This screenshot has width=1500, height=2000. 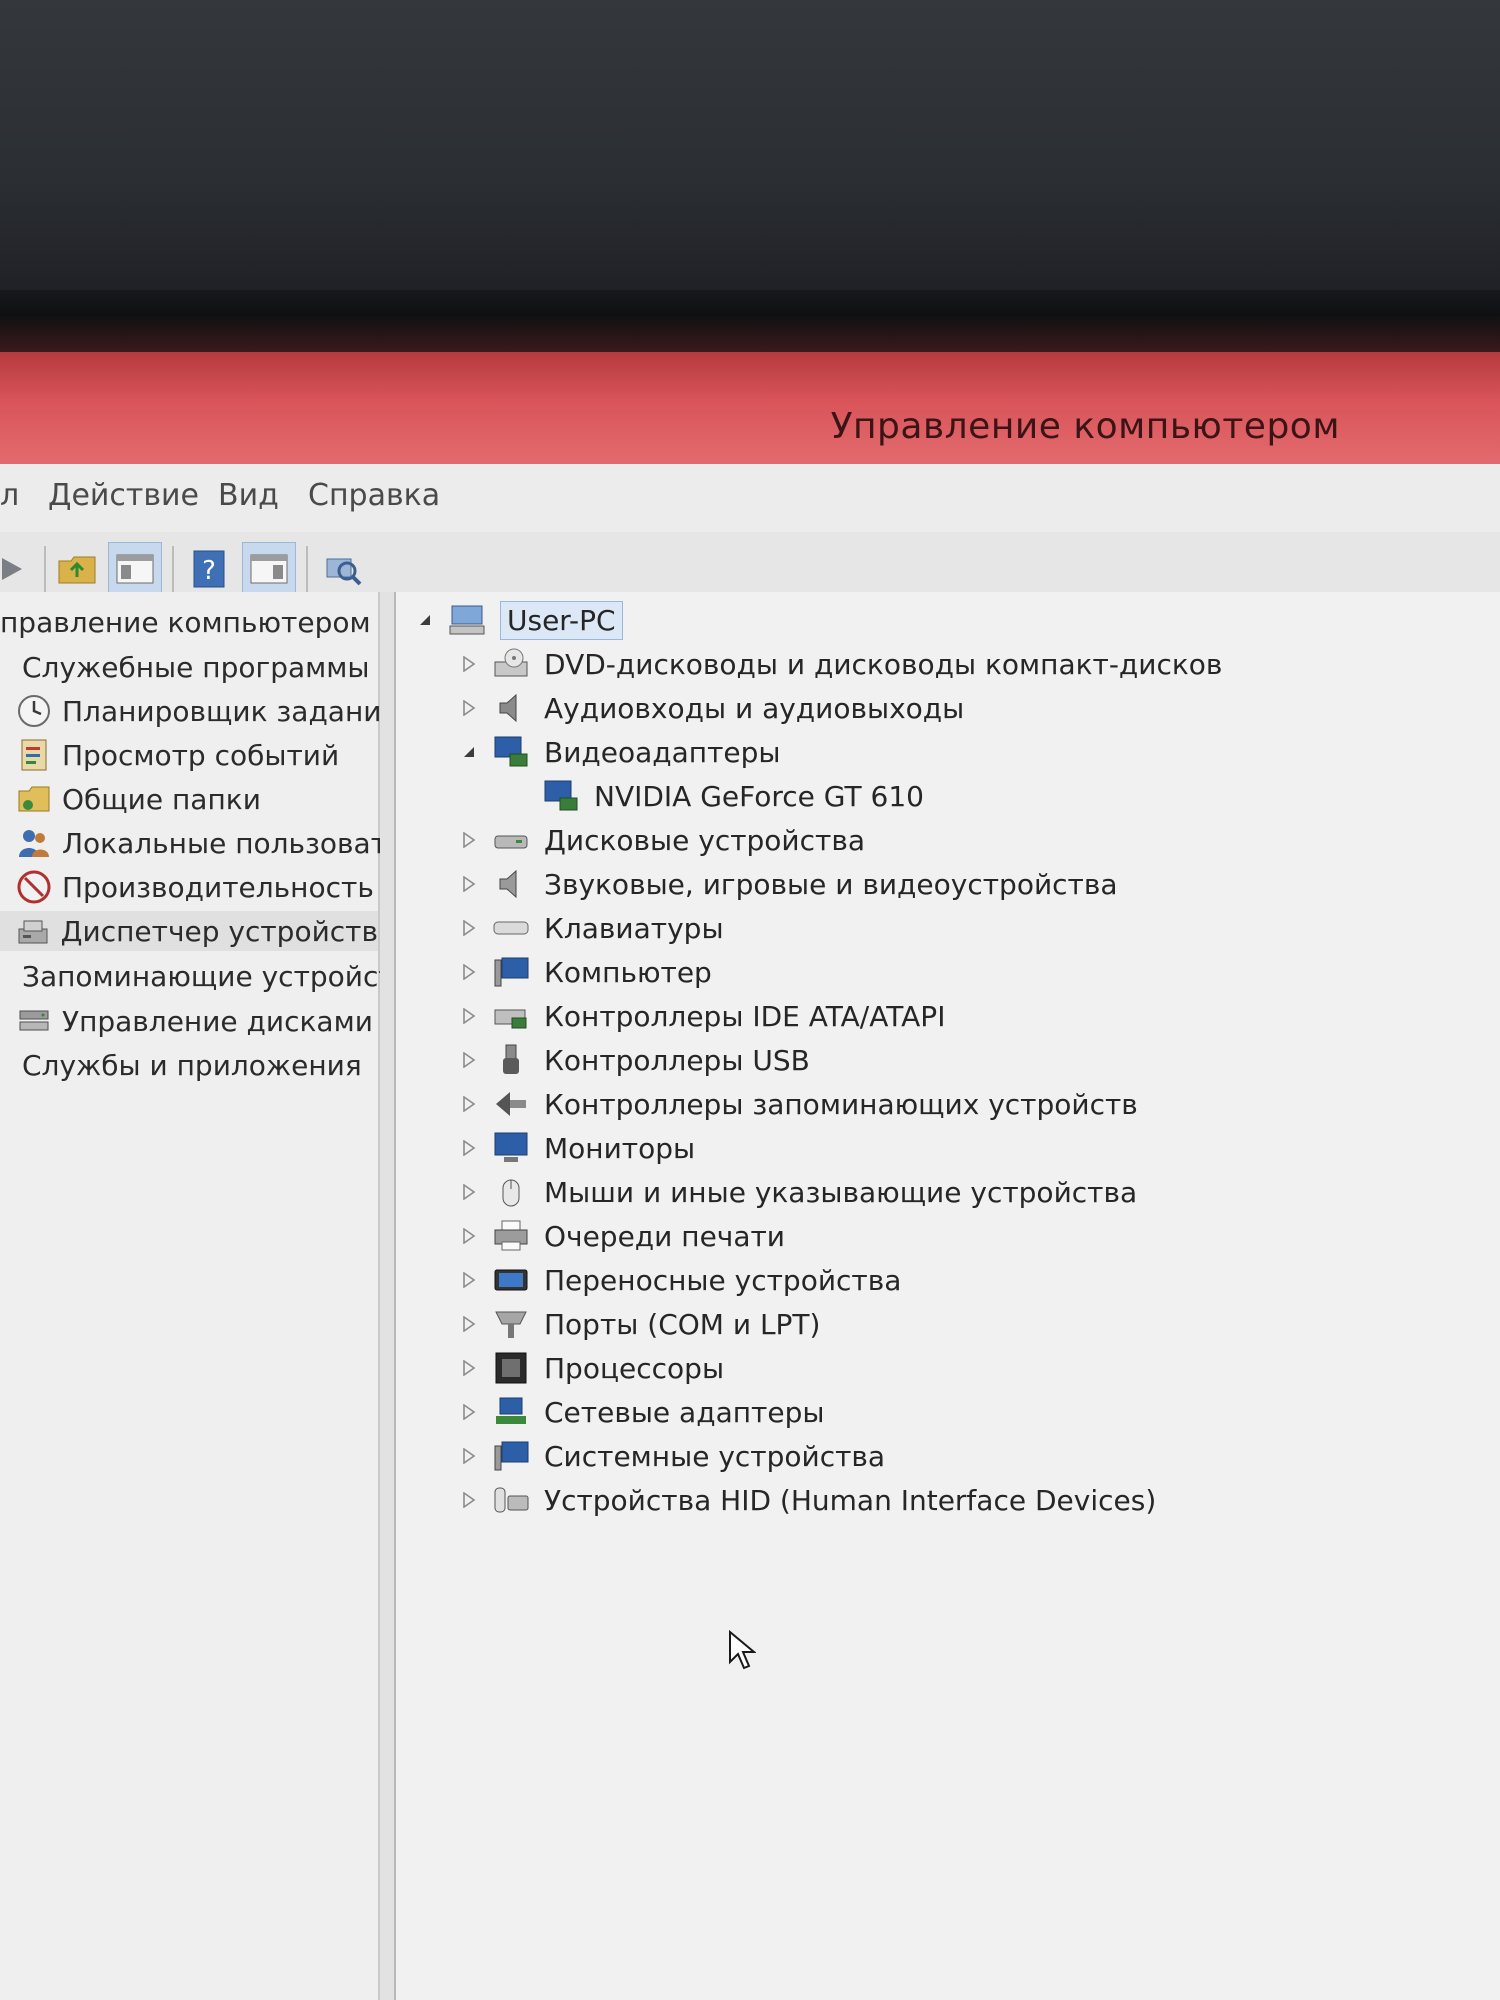 What do you see at coordinates (135, 569) in the screenshot?
I see `console-tree-icon` at bounding box center [135, 569].